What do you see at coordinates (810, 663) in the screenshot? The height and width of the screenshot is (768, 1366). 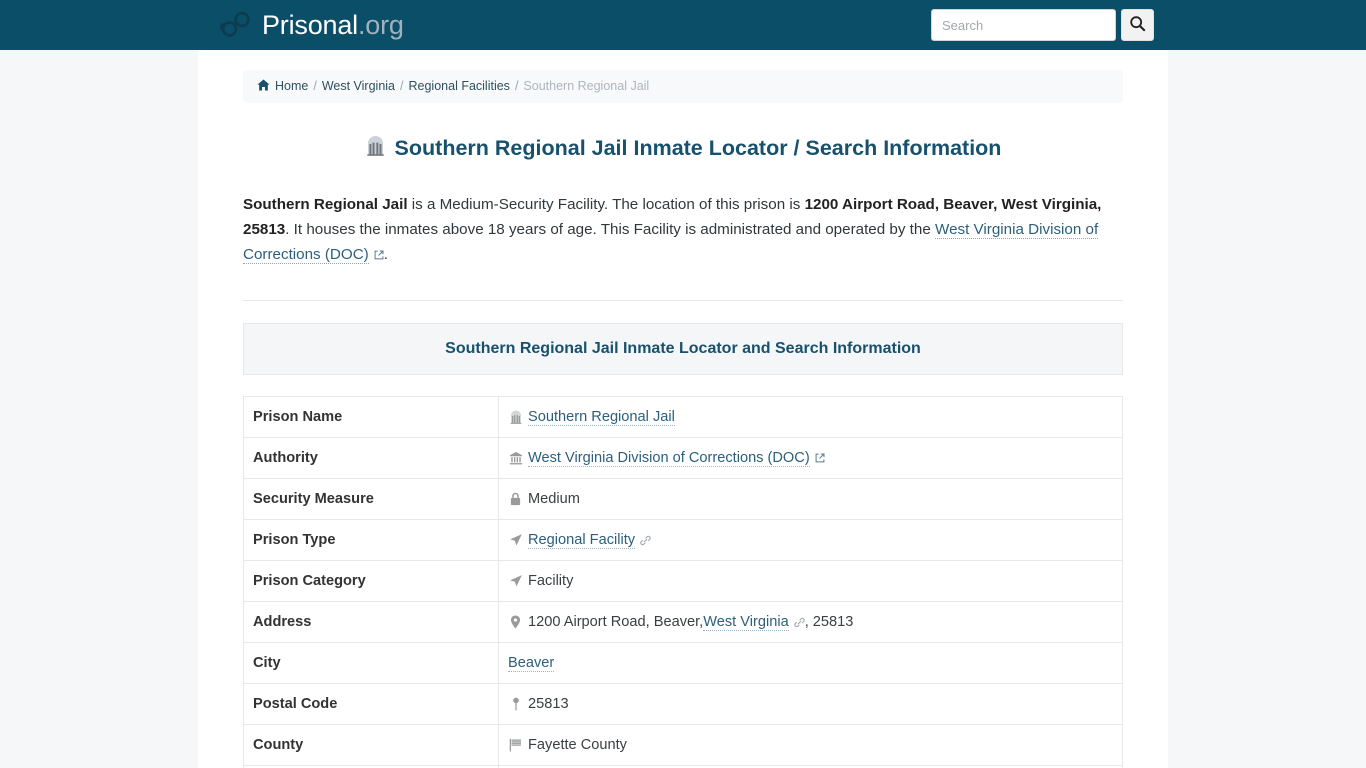 I see `row-value: Beaver` at bounding box center [810, 663].